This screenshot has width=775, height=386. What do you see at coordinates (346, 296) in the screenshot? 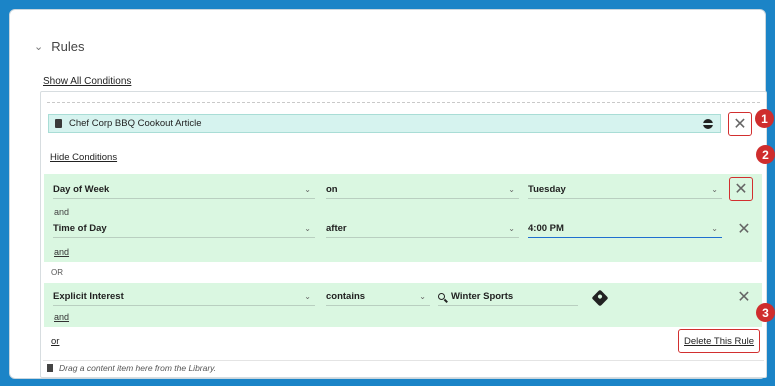
I see `operator-value: contains` at bounding box center [346, 296].